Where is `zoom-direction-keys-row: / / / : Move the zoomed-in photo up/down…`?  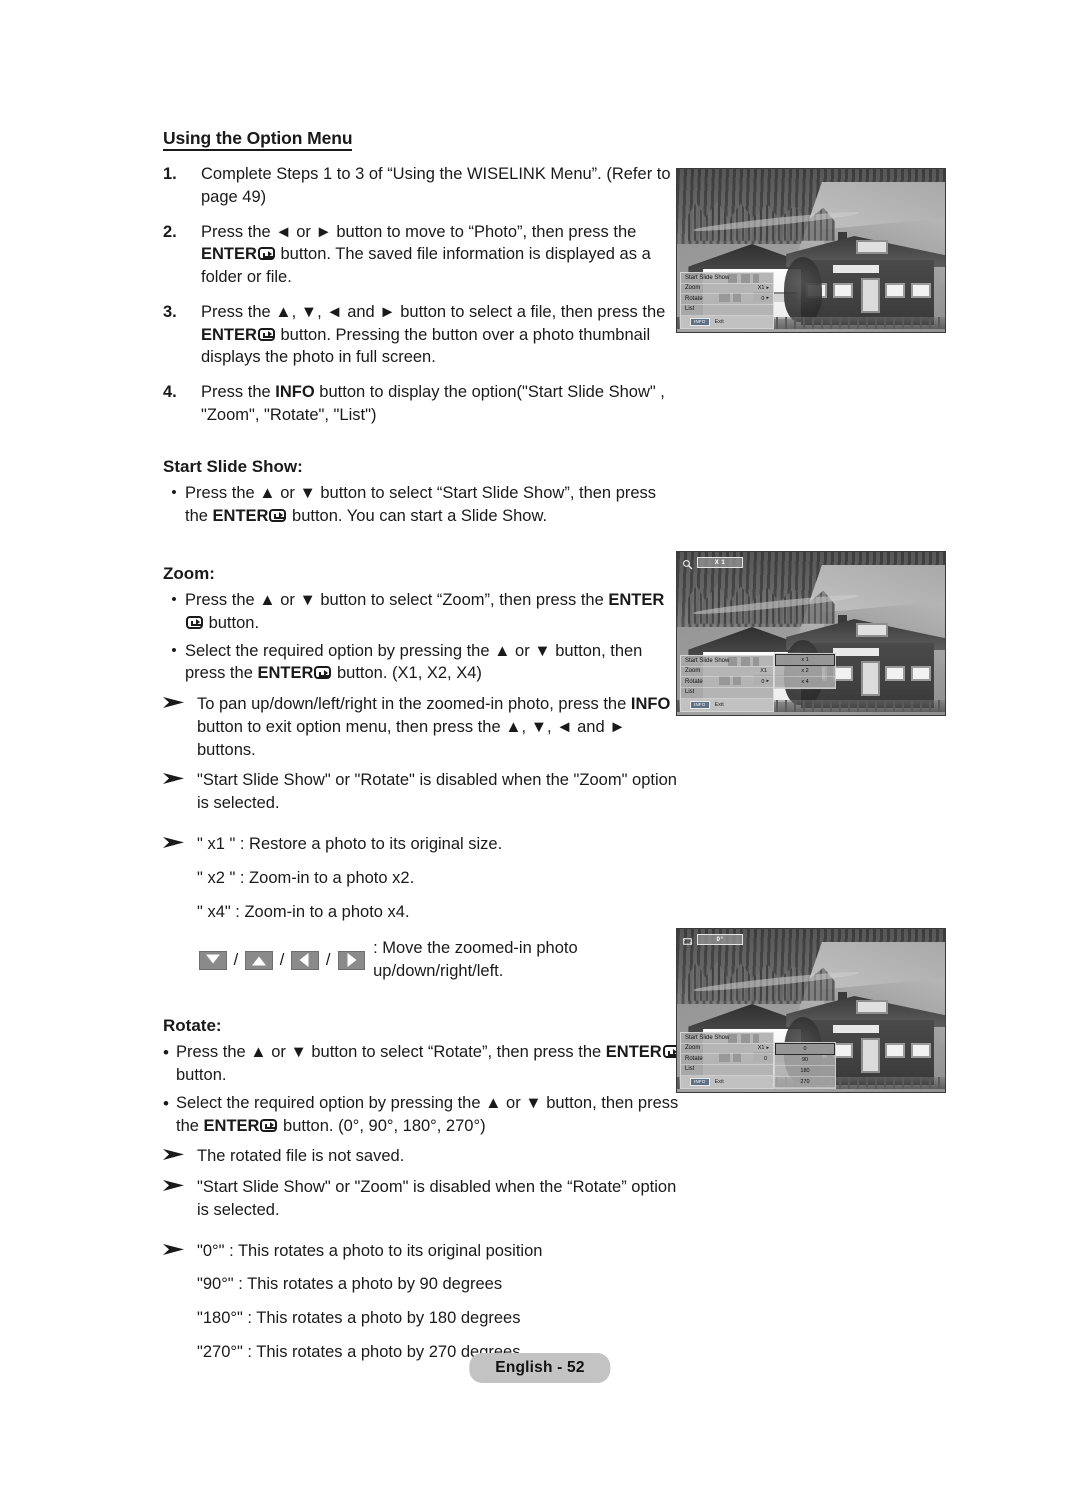 zoom-direction-keys-row: / / / : Move the zoomed-in photo up/down… is located at coordinates (423, 960).